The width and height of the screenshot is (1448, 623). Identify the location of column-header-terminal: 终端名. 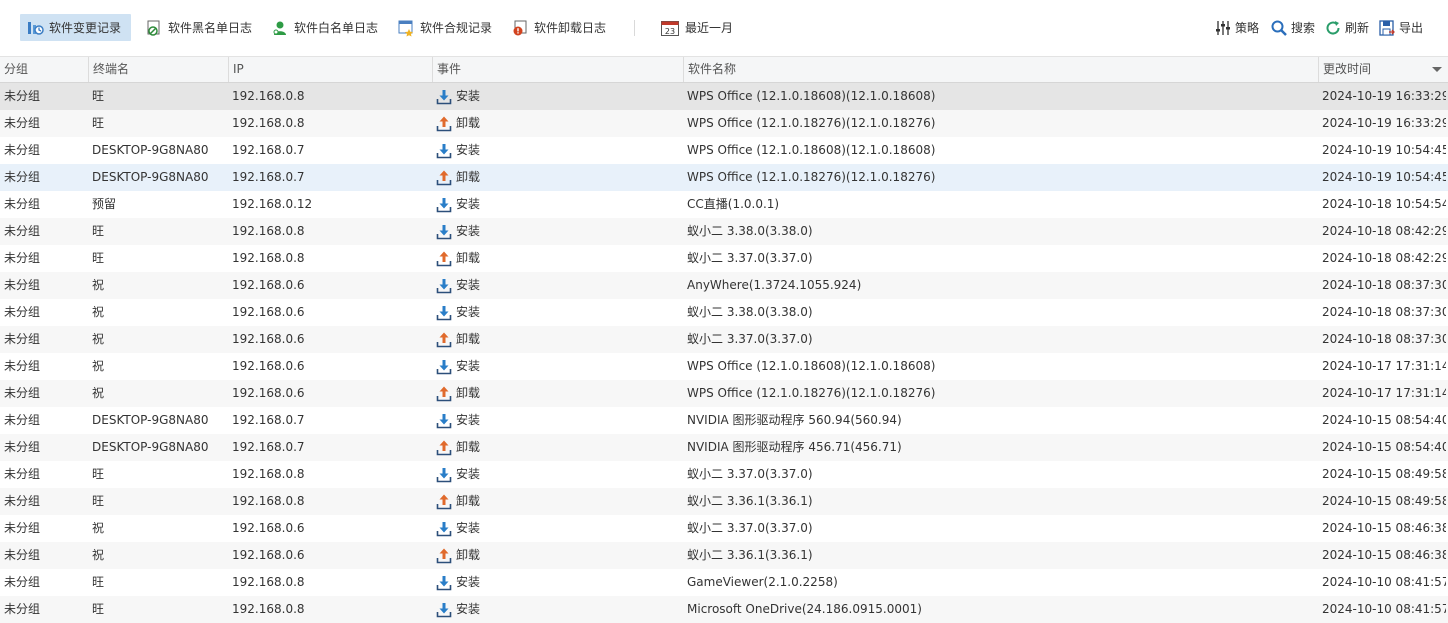
(158, 69).